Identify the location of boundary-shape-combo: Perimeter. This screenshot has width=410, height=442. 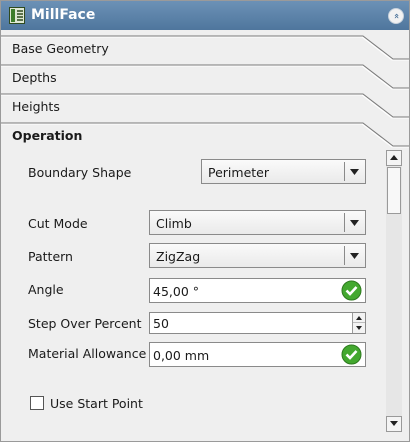
(283, 171).